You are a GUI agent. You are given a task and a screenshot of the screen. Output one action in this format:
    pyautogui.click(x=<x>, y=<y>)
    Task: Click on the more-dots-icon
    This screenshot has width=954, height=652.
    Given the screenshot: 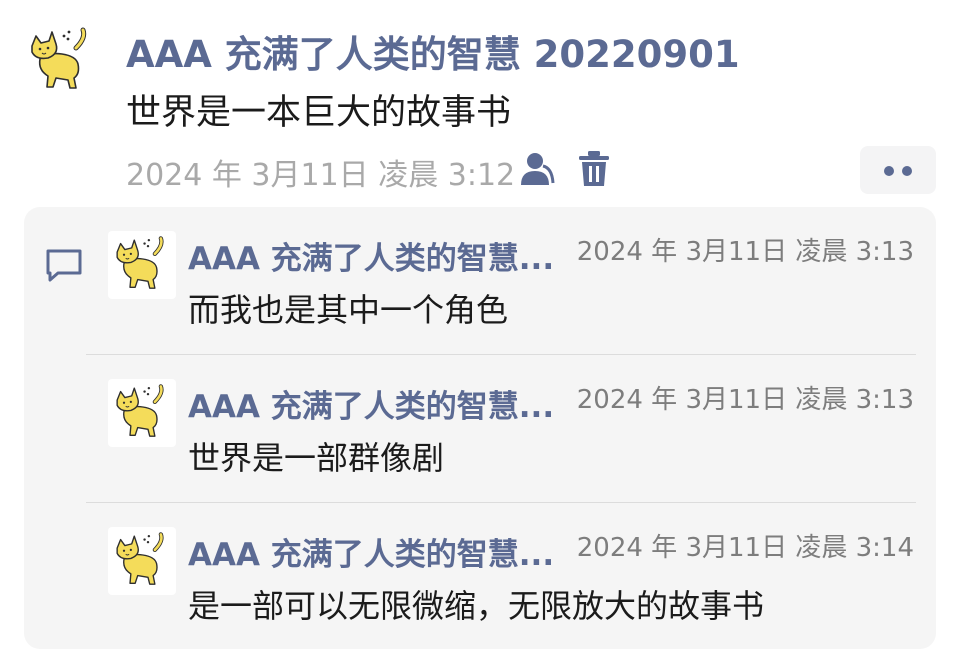 What is the action you would take?
    pyautogui.click(x=889, y=171)
    